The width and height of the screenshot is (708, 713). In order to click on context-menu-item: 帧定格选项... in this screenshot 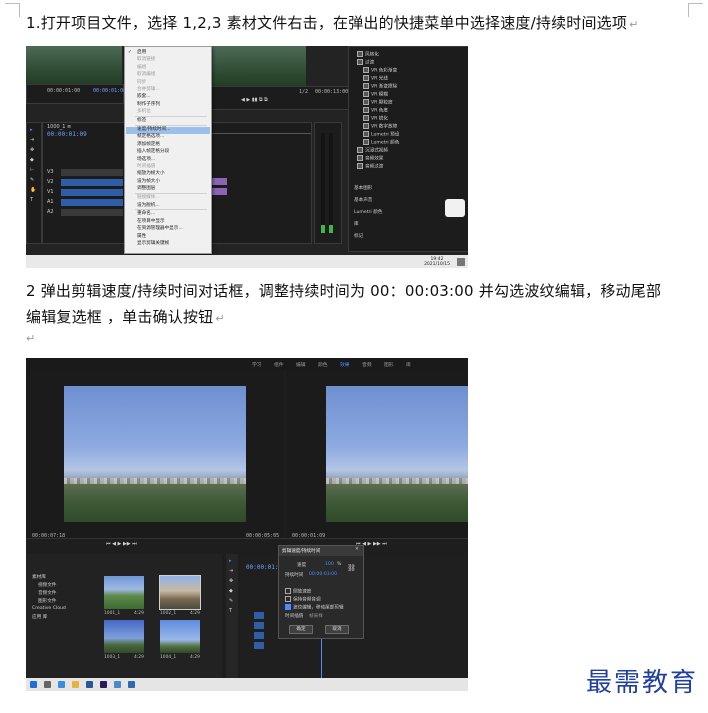, I will do `click(150, 137)`.